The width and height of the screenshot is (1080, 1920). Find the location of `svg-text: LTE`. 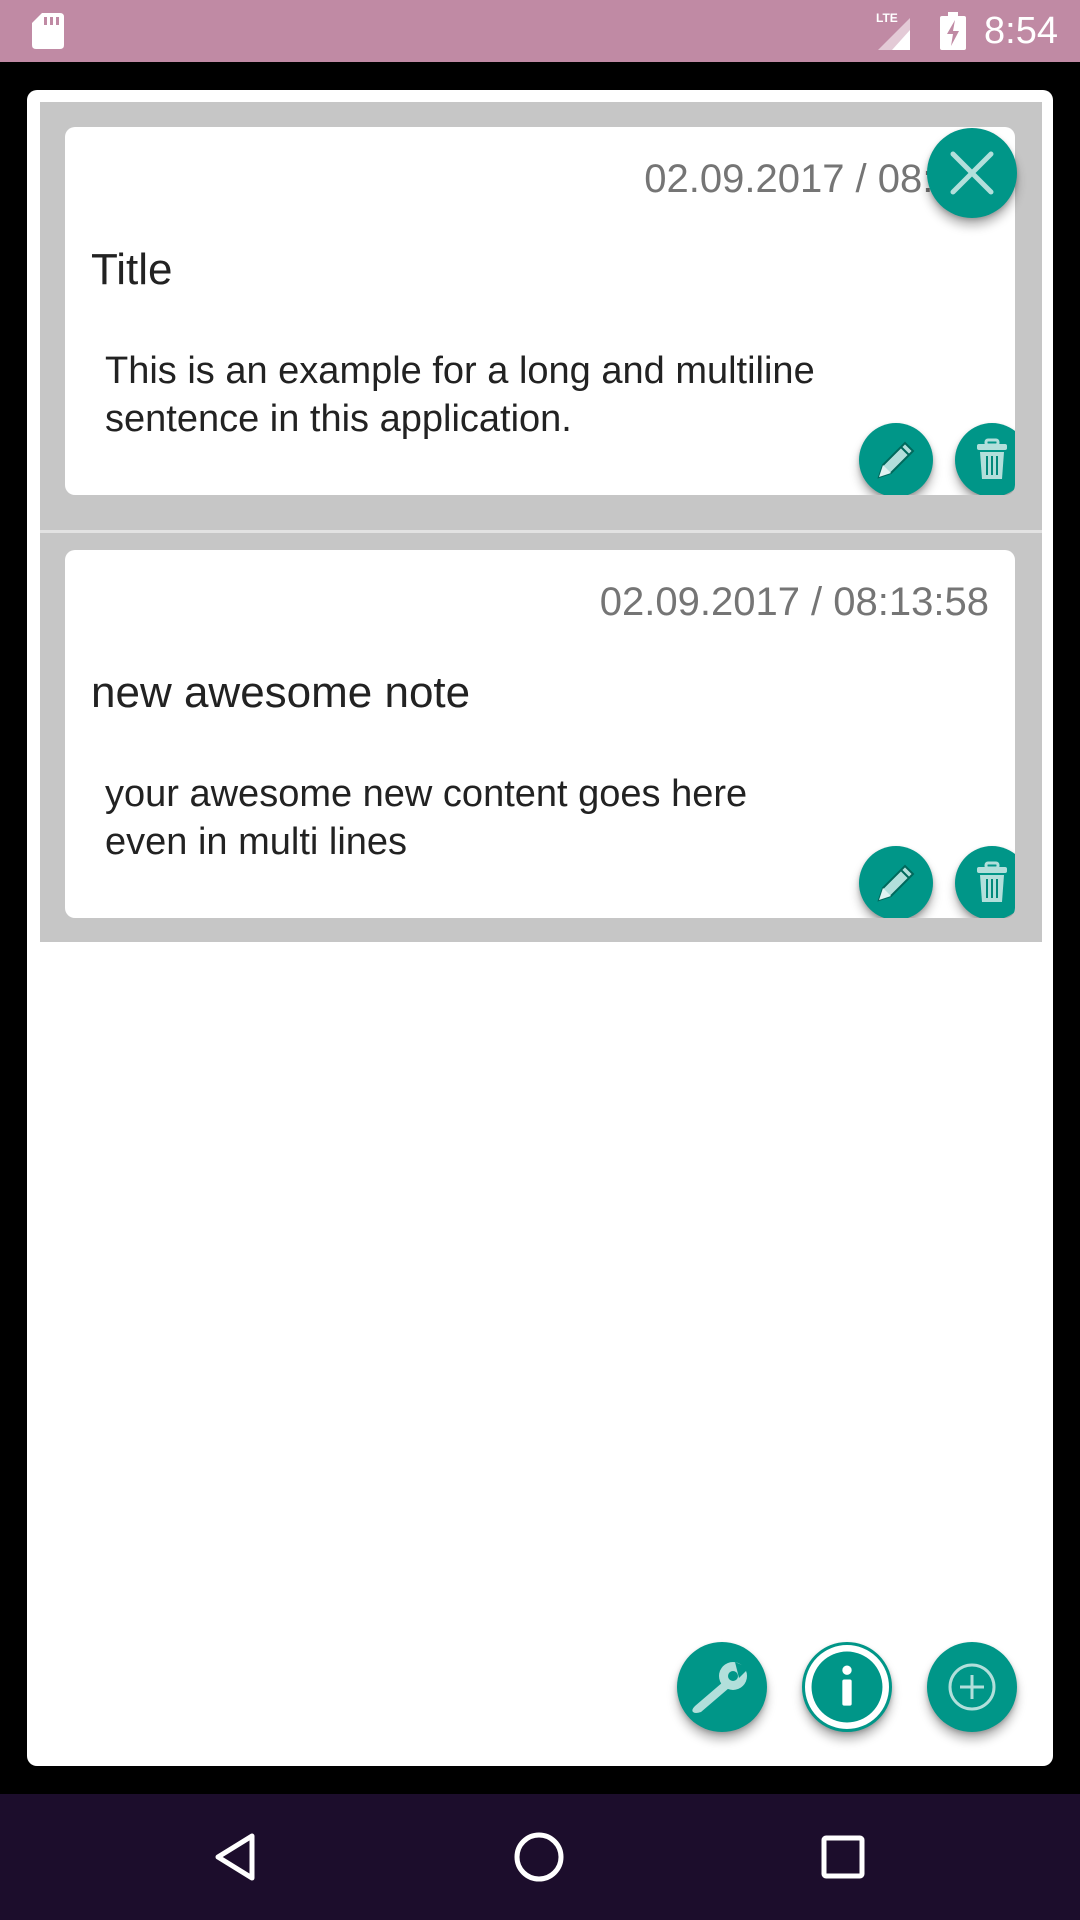

svg-text: LTE is located at coordinates (887, 18).